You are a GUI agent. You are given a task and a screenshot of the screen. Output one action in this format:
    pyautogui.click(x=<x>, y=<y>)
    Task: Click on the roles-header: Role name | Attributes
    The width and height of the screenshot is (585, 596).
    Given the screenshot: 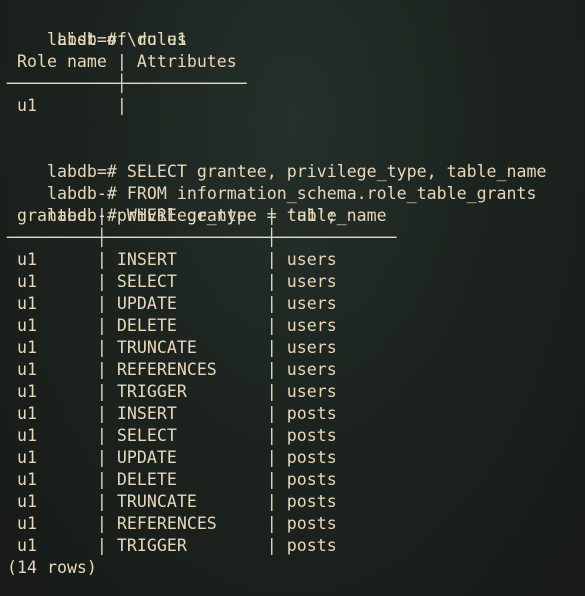 What is the action you would take?
    pyautogui.click(x=122, y=61)
    